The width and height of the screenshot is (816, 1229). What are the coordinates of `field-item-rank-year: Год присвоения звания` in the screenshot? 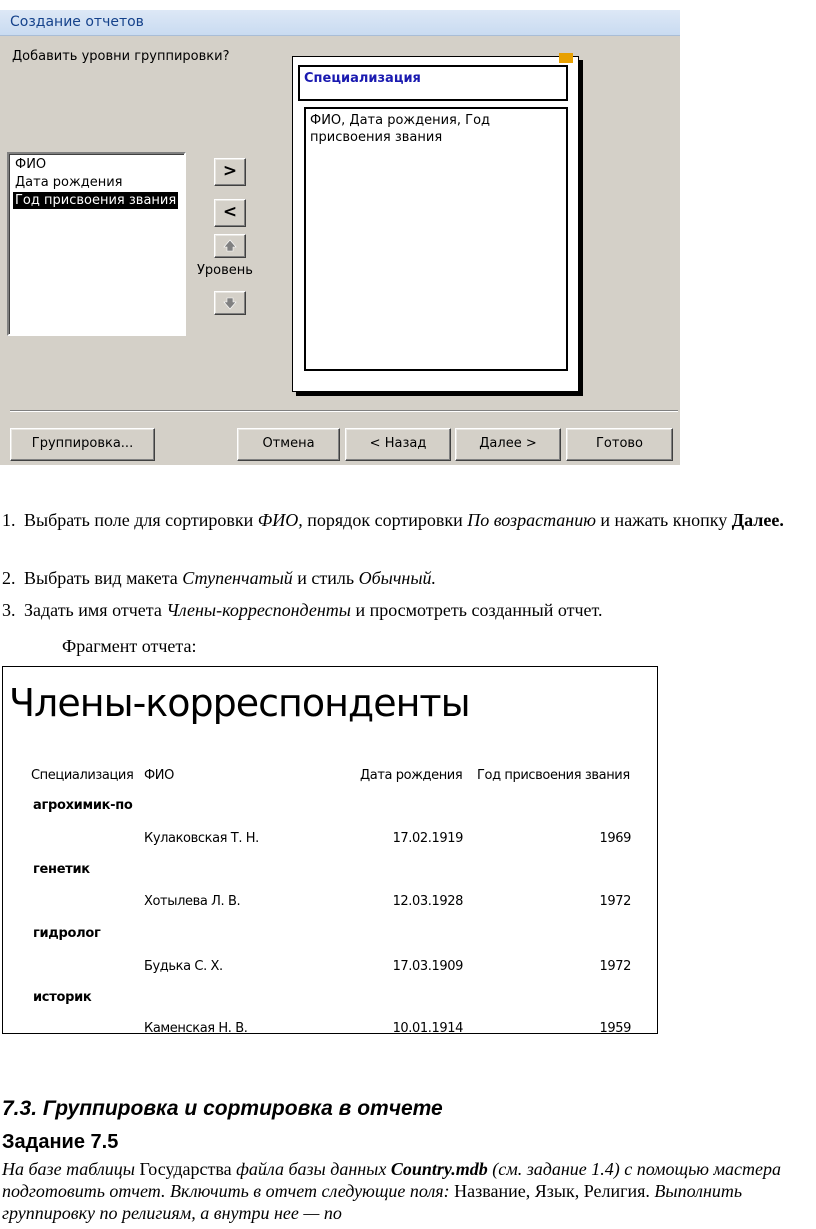 It's located at (96, 200).